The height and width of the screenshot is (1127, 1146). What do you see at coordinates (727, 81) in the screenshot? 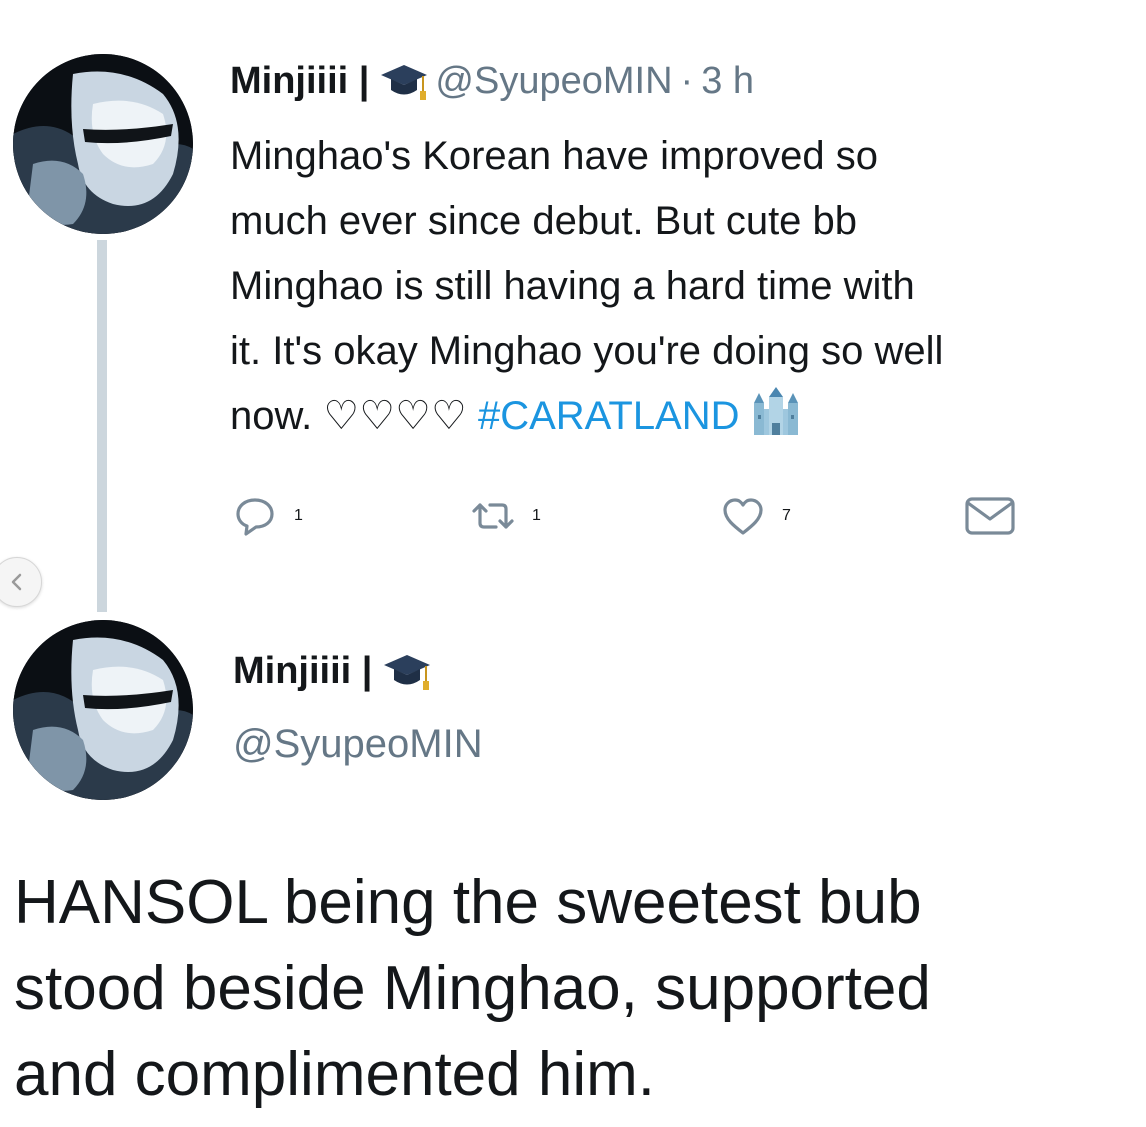
I see `timestamp: 3 h` at bounding box center [727, 81].